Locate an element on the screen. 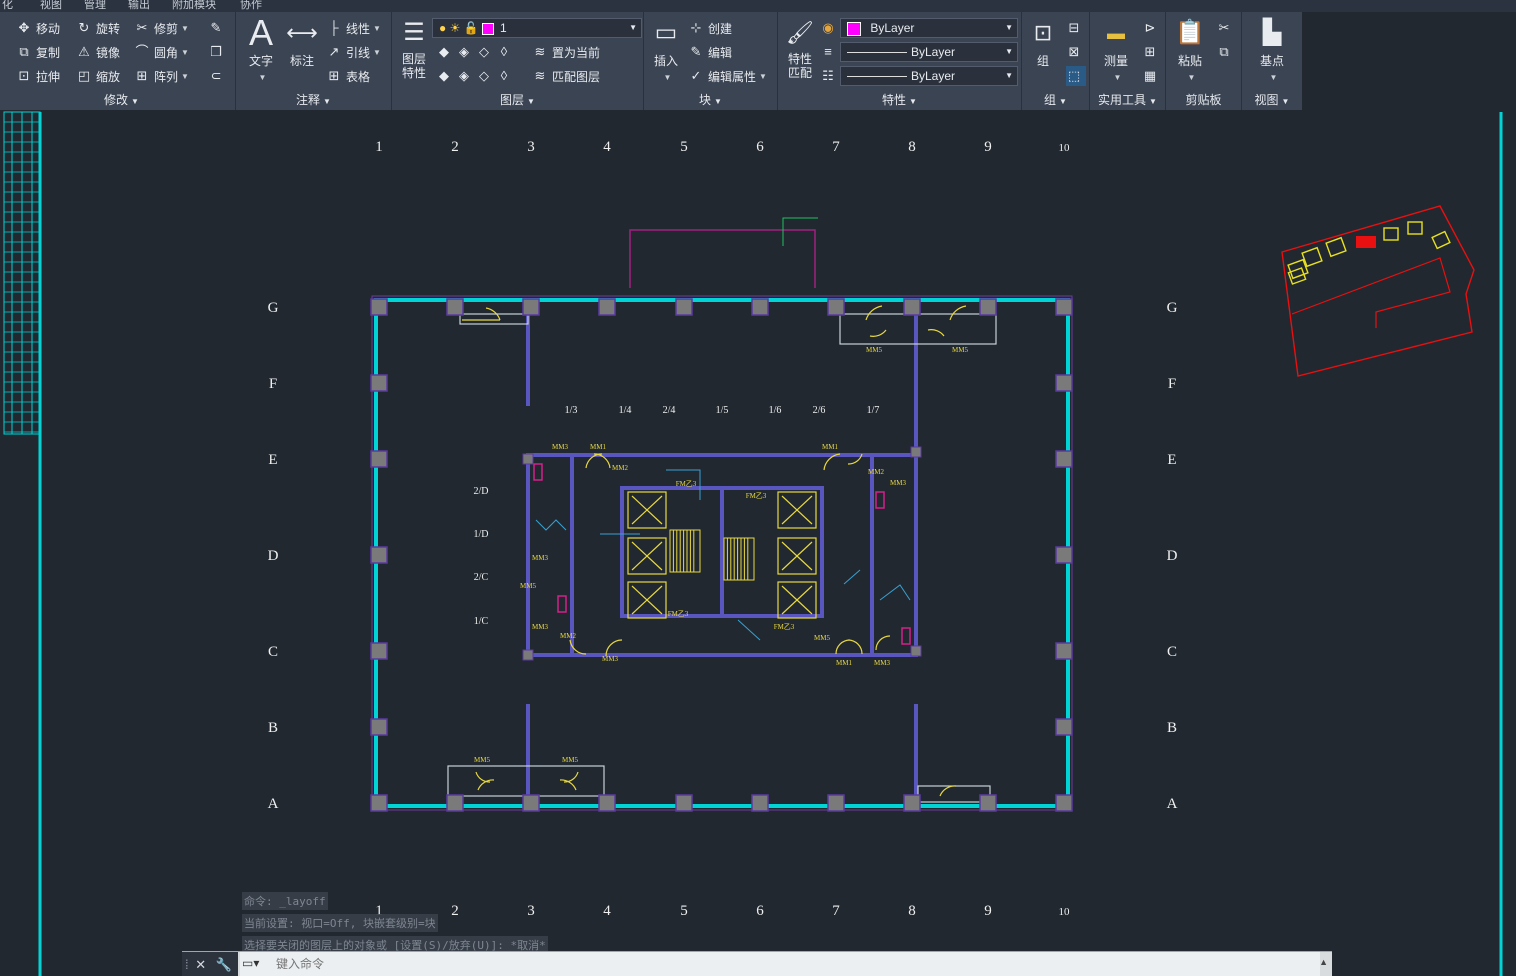  linear-button: ├ 线性 ▼ is located at coordinates (353, 28).